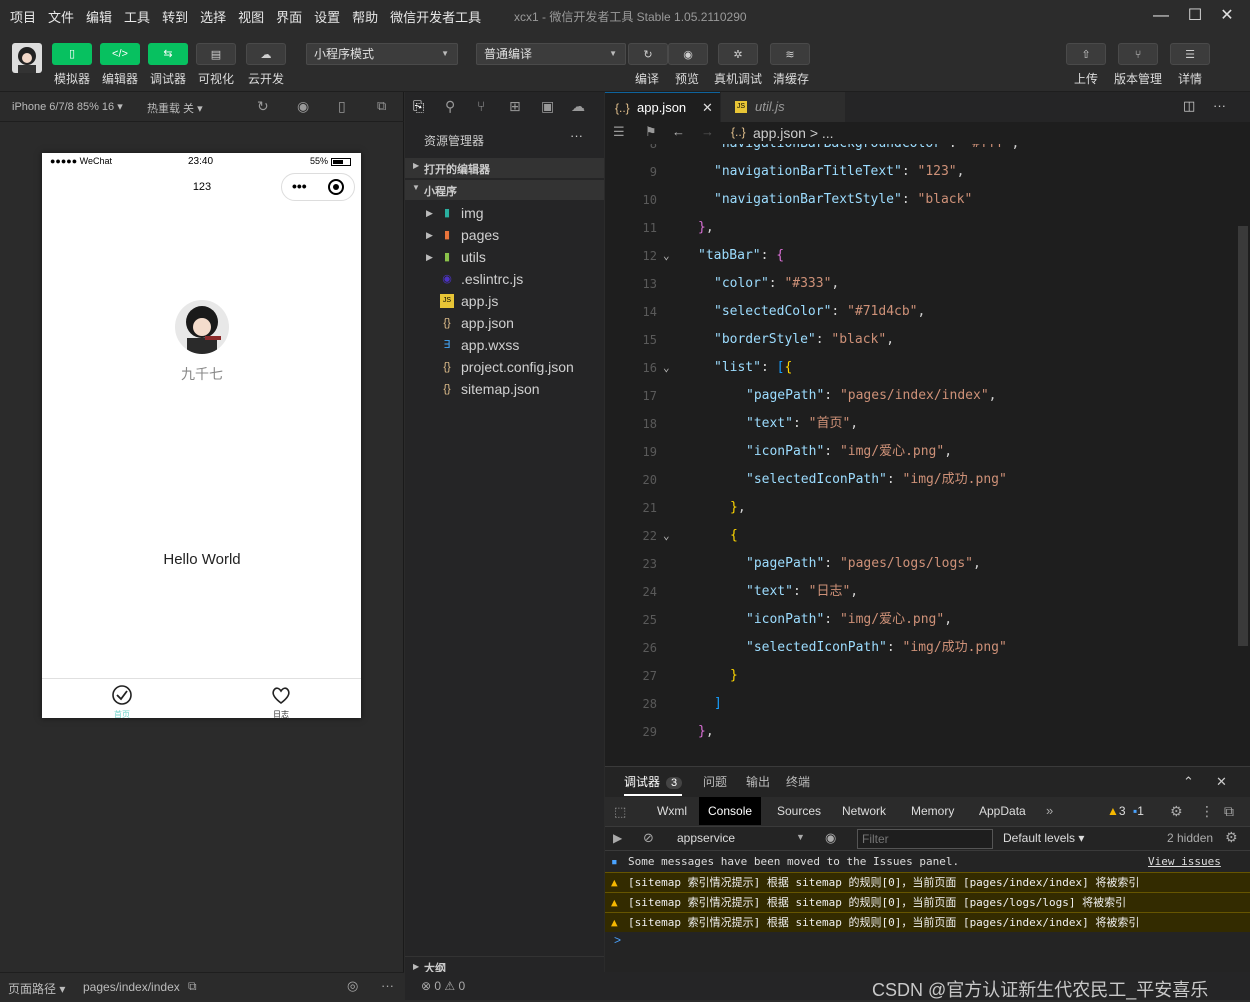  What do you see at coordinates (648, 54) in the screenshot?
I see `refresh-button: ↻` at bounding box center [648, 54].